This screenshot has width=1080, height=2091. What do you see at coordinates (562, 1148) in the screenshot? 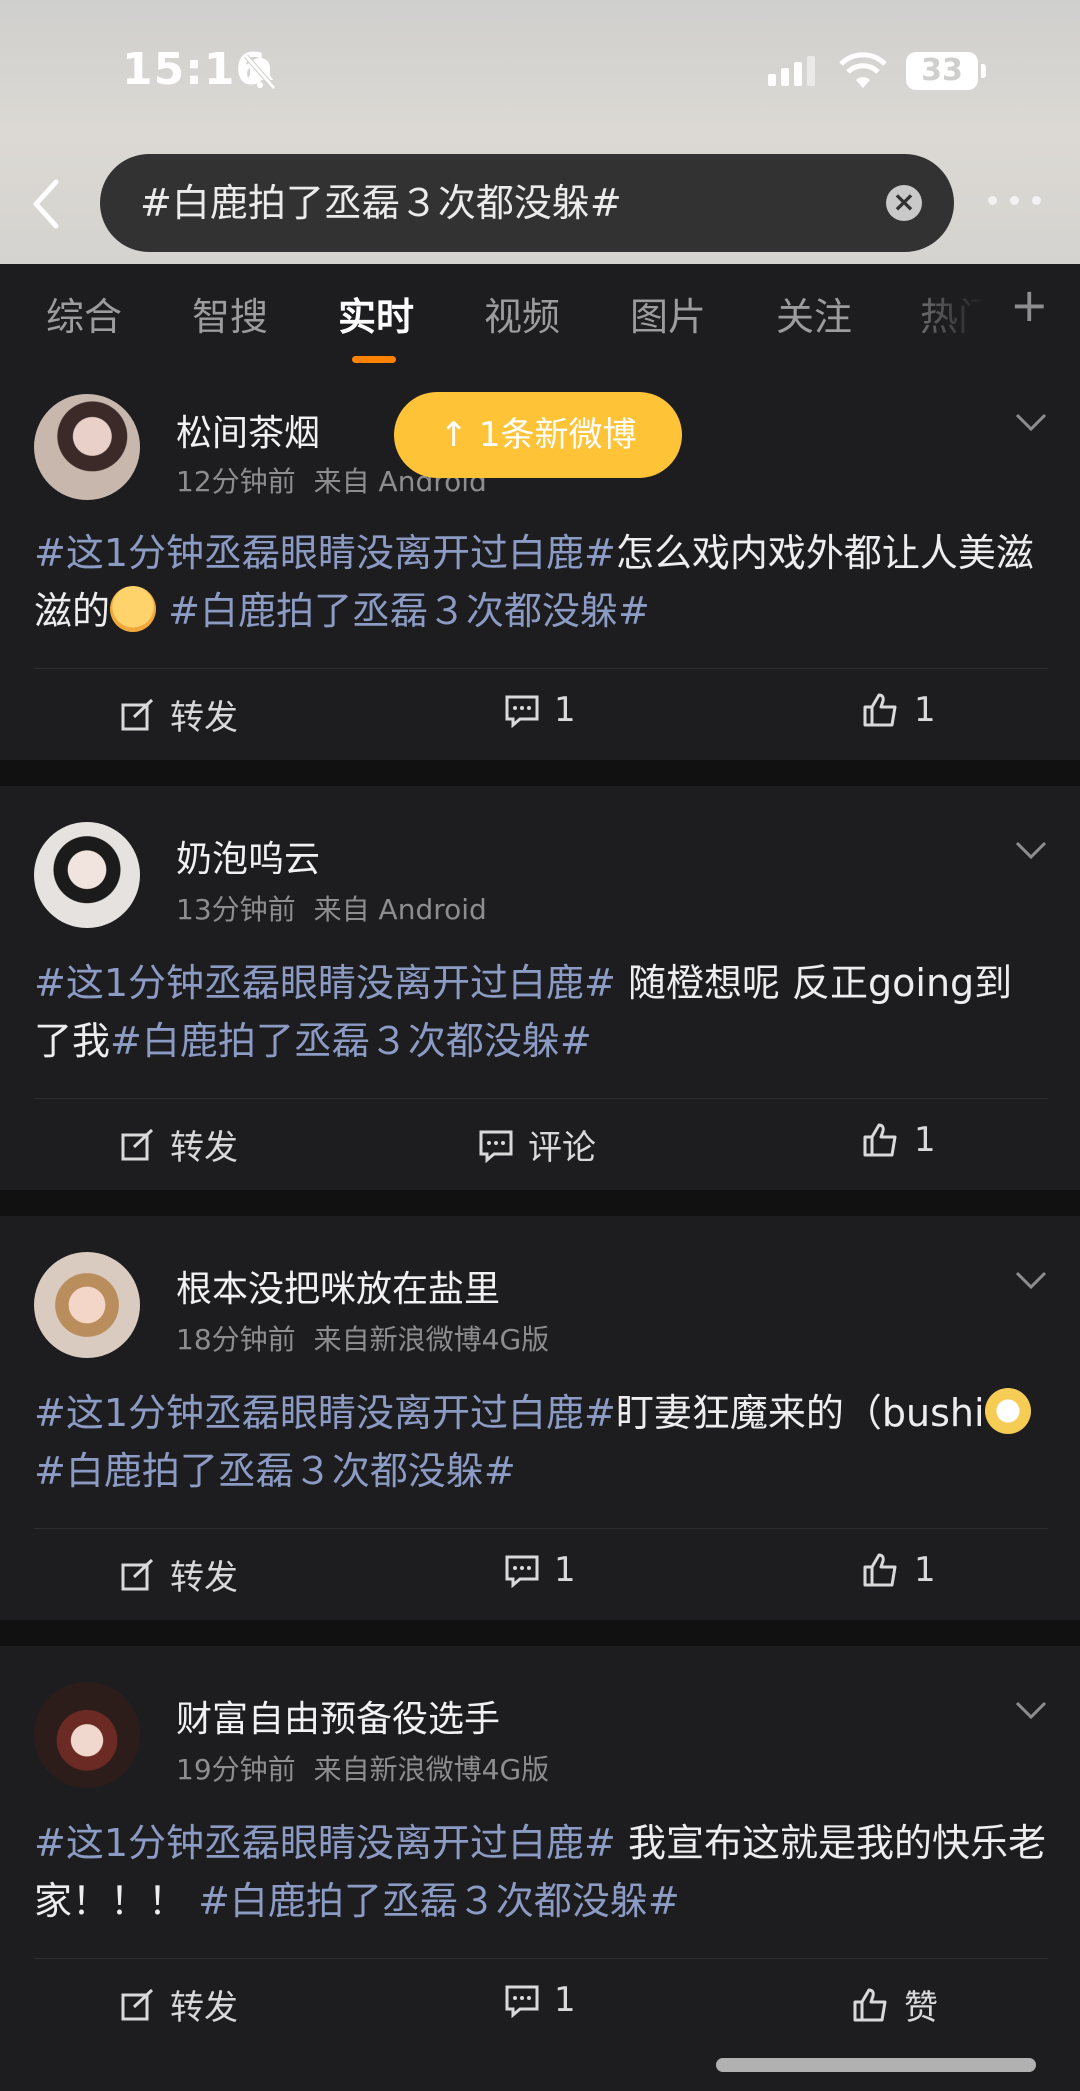
I see `comment-label: 评论` at bounding box center [562, 1148].